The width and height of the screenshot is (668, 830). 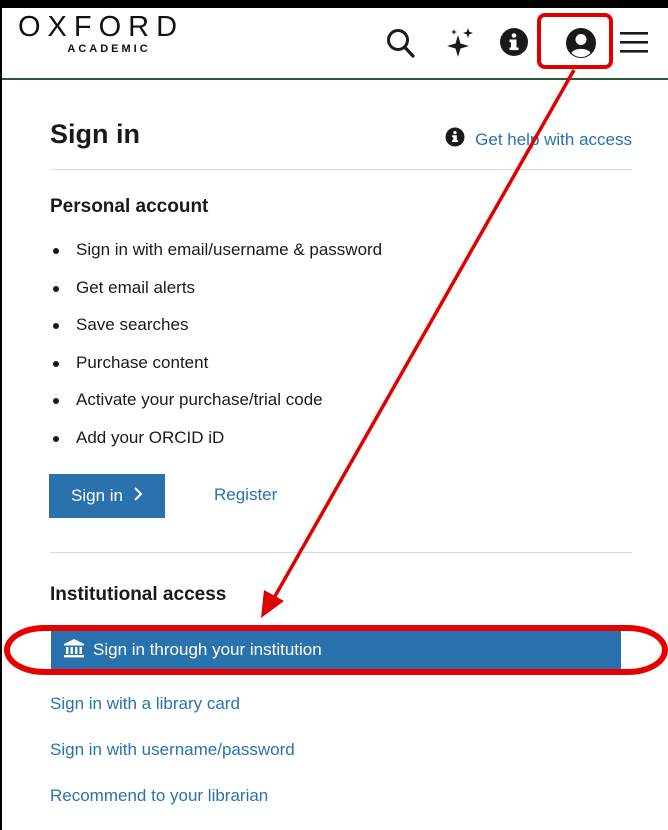 What do you see at coordinates (97, 495) in the screenshot?
I see `sign-in-button-label: Sign in` at bounding box center [97, 495].